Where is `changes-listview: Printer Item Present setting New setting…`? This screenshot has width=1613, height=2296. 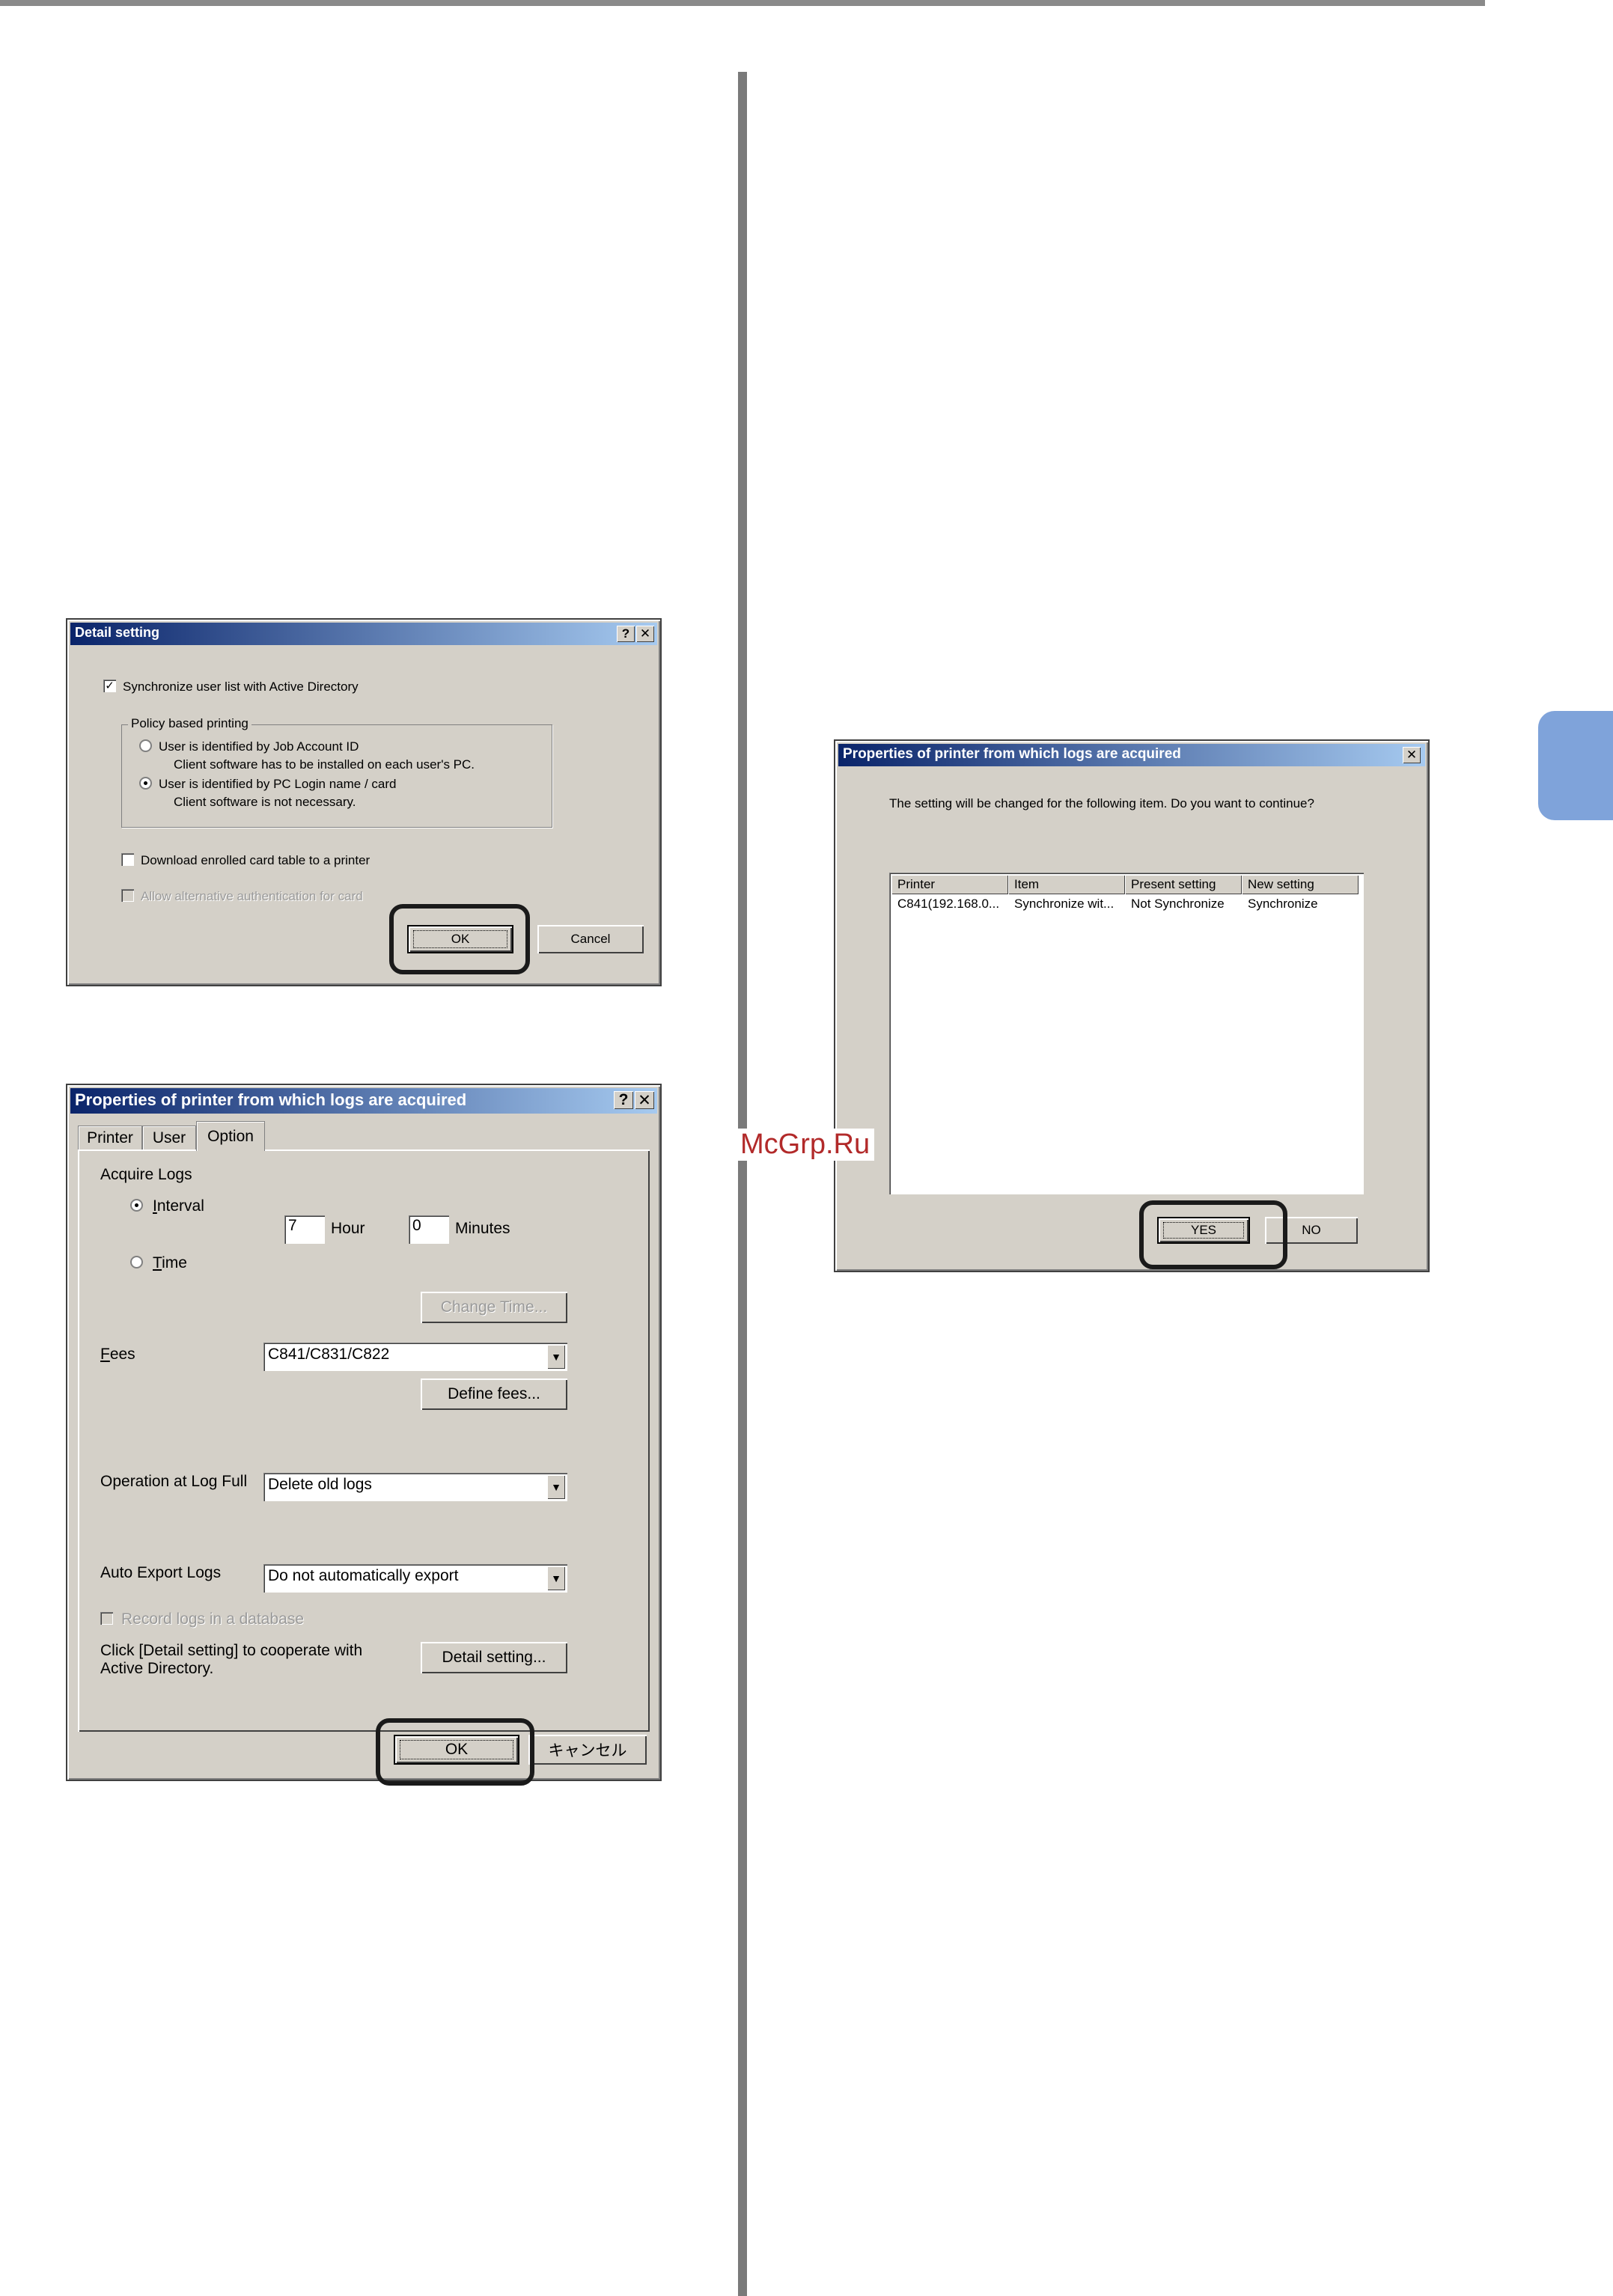
changes-listview: Printer Item Present setting New setting… is located at coordinates (1126, 1033).